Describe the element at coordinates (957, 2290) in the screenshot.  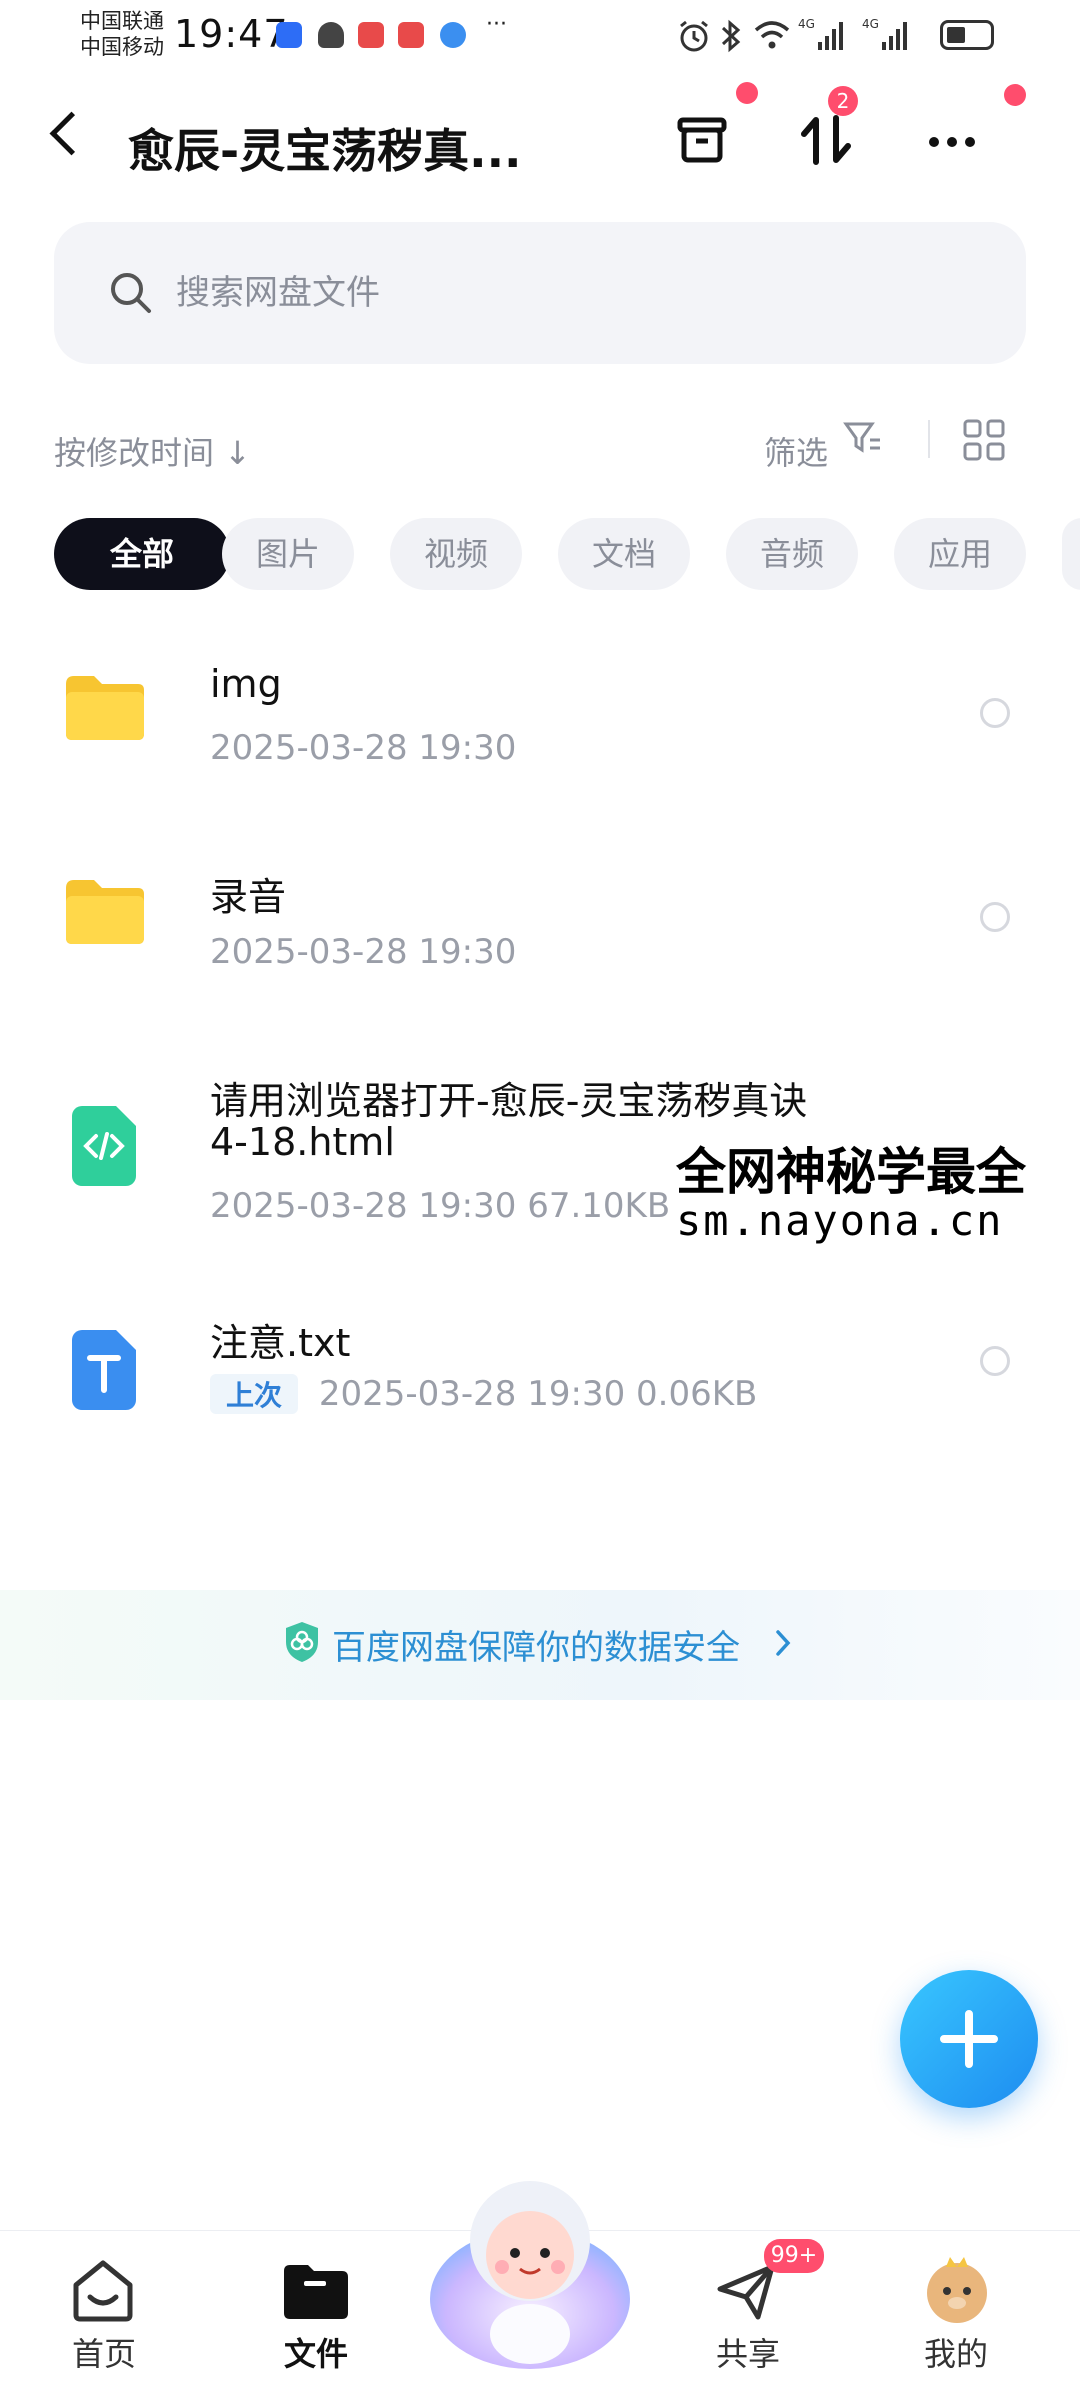
I see `avatar` at that location.